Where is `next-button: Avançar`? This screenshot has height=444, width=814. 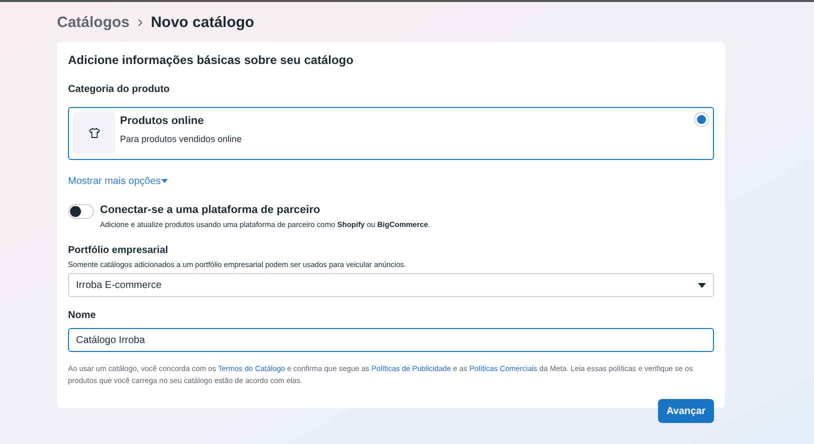 next-button: Avançar is located at coordinates (686, 411).